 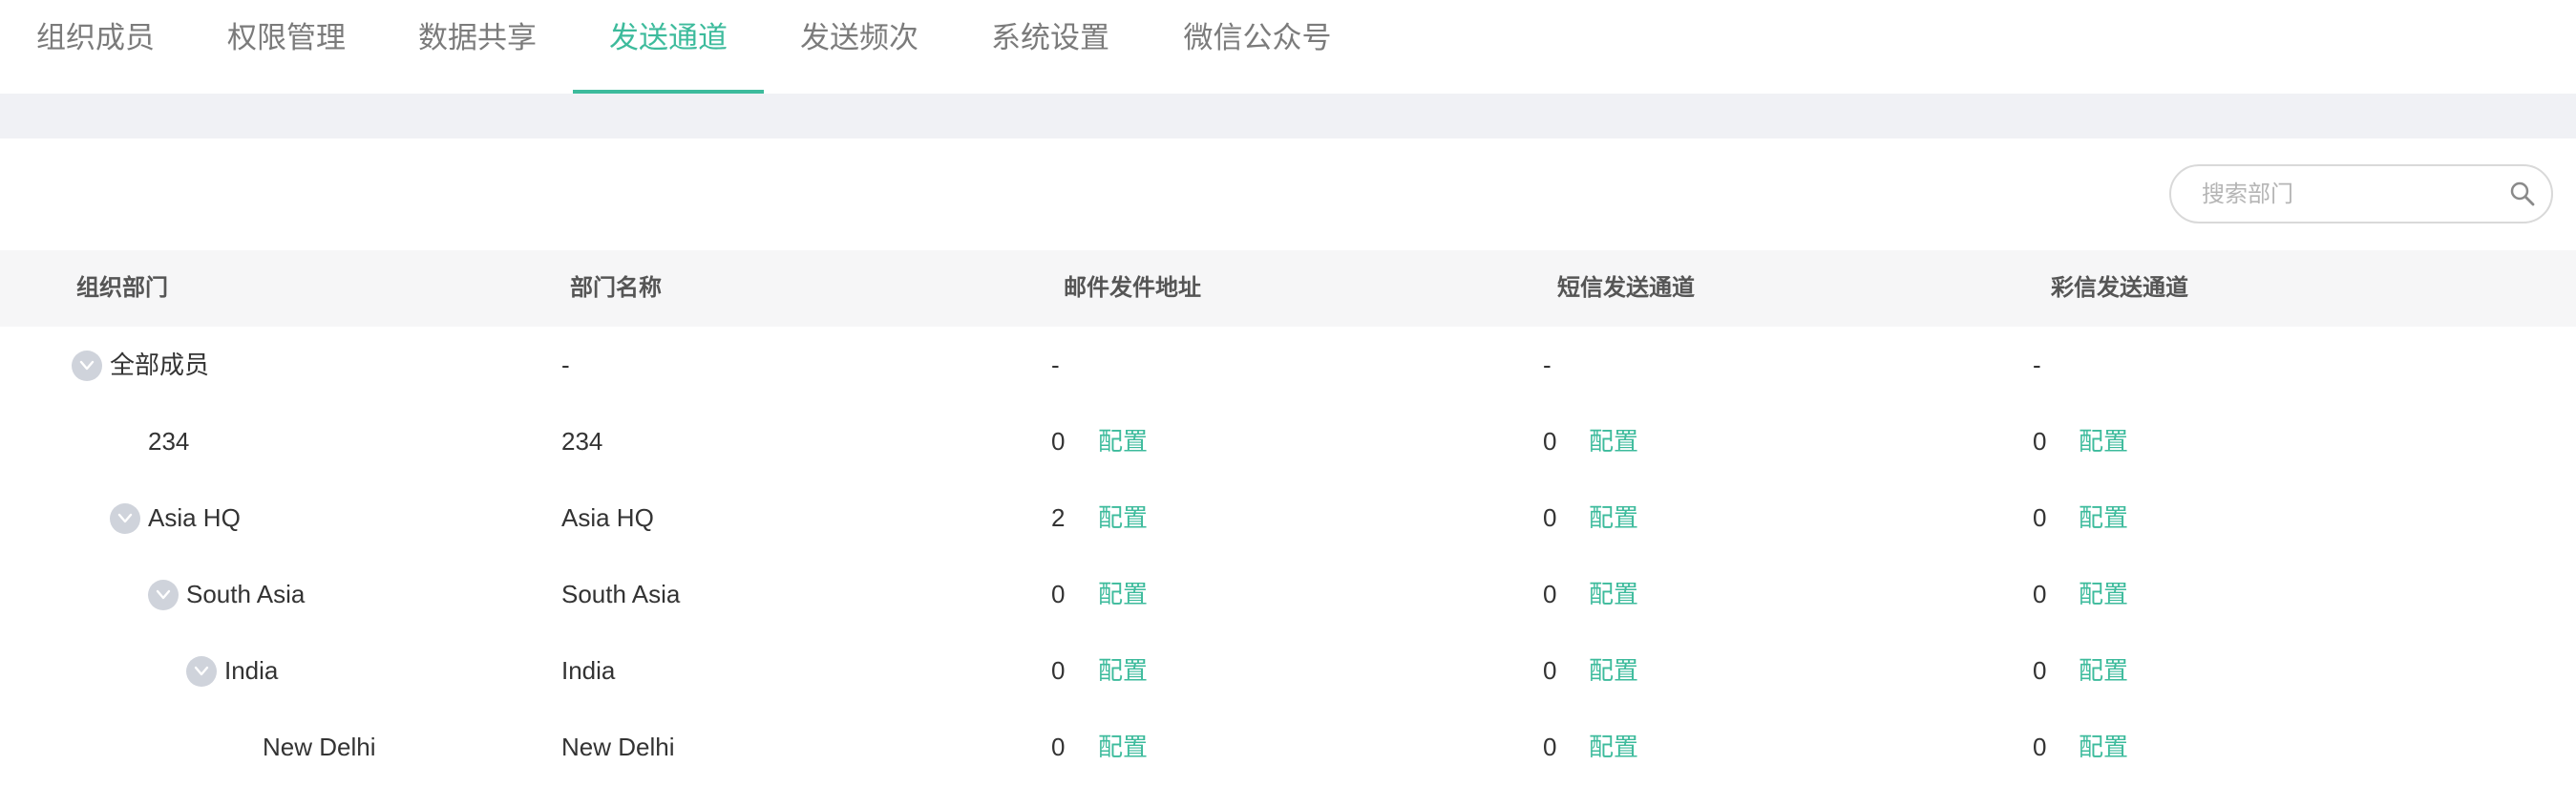 I want to click on tab-bar: 组织成员 权限管理 数据共享 发送通道 发送频次 系统设置 微信公众号, so click(x=1288, y=47).